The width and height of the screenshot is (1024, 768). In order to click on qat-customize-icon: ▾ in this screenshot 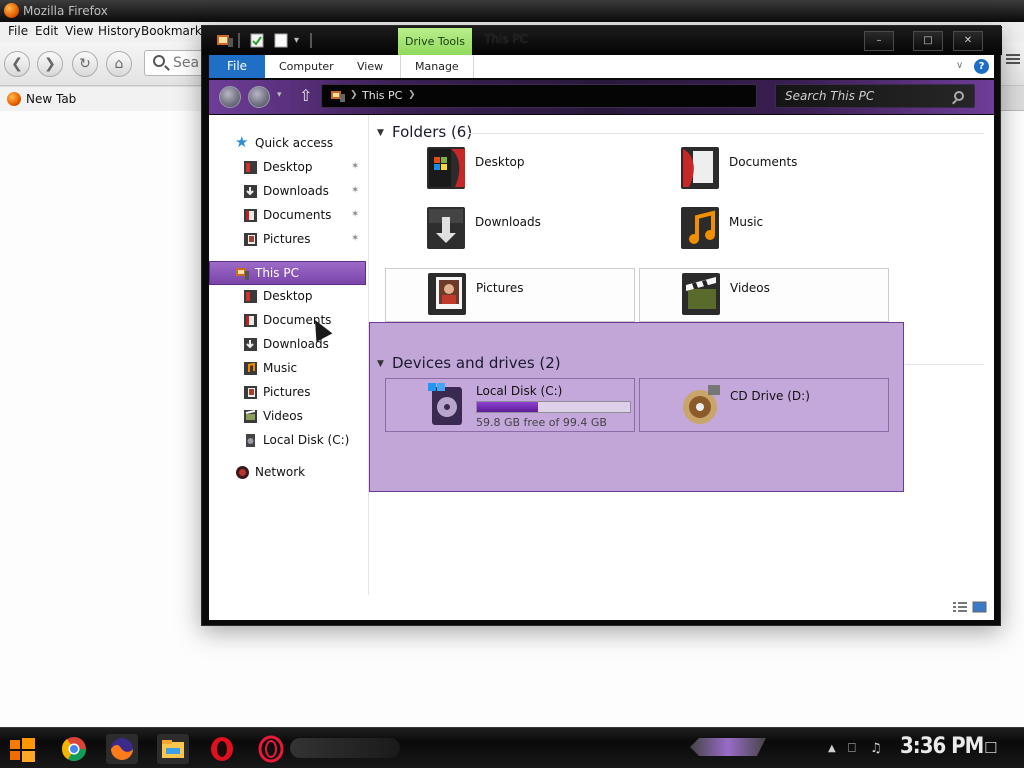, I will do `click(299, 40)`.